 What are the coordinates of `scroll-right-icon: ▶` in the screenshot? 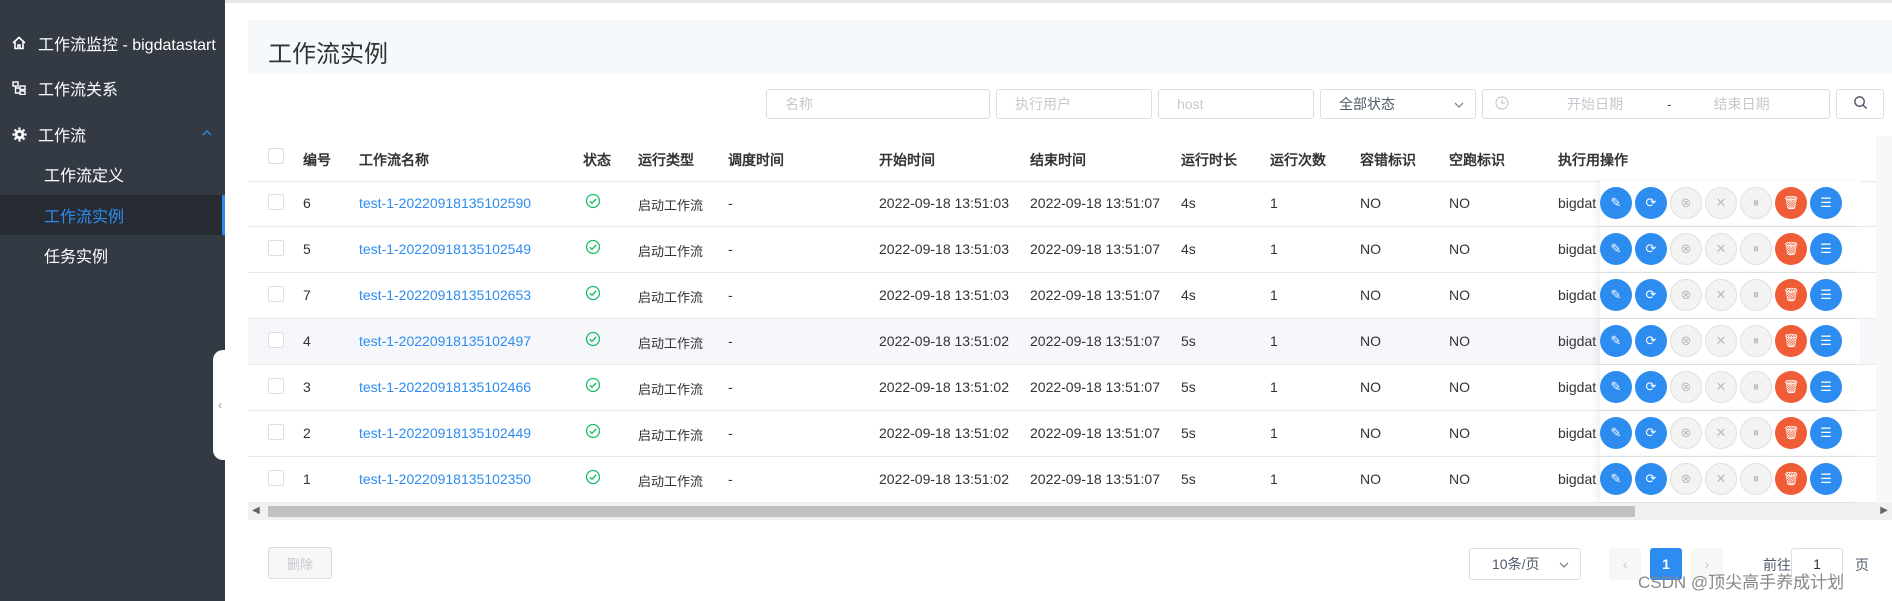 It's located at (1884, 510).